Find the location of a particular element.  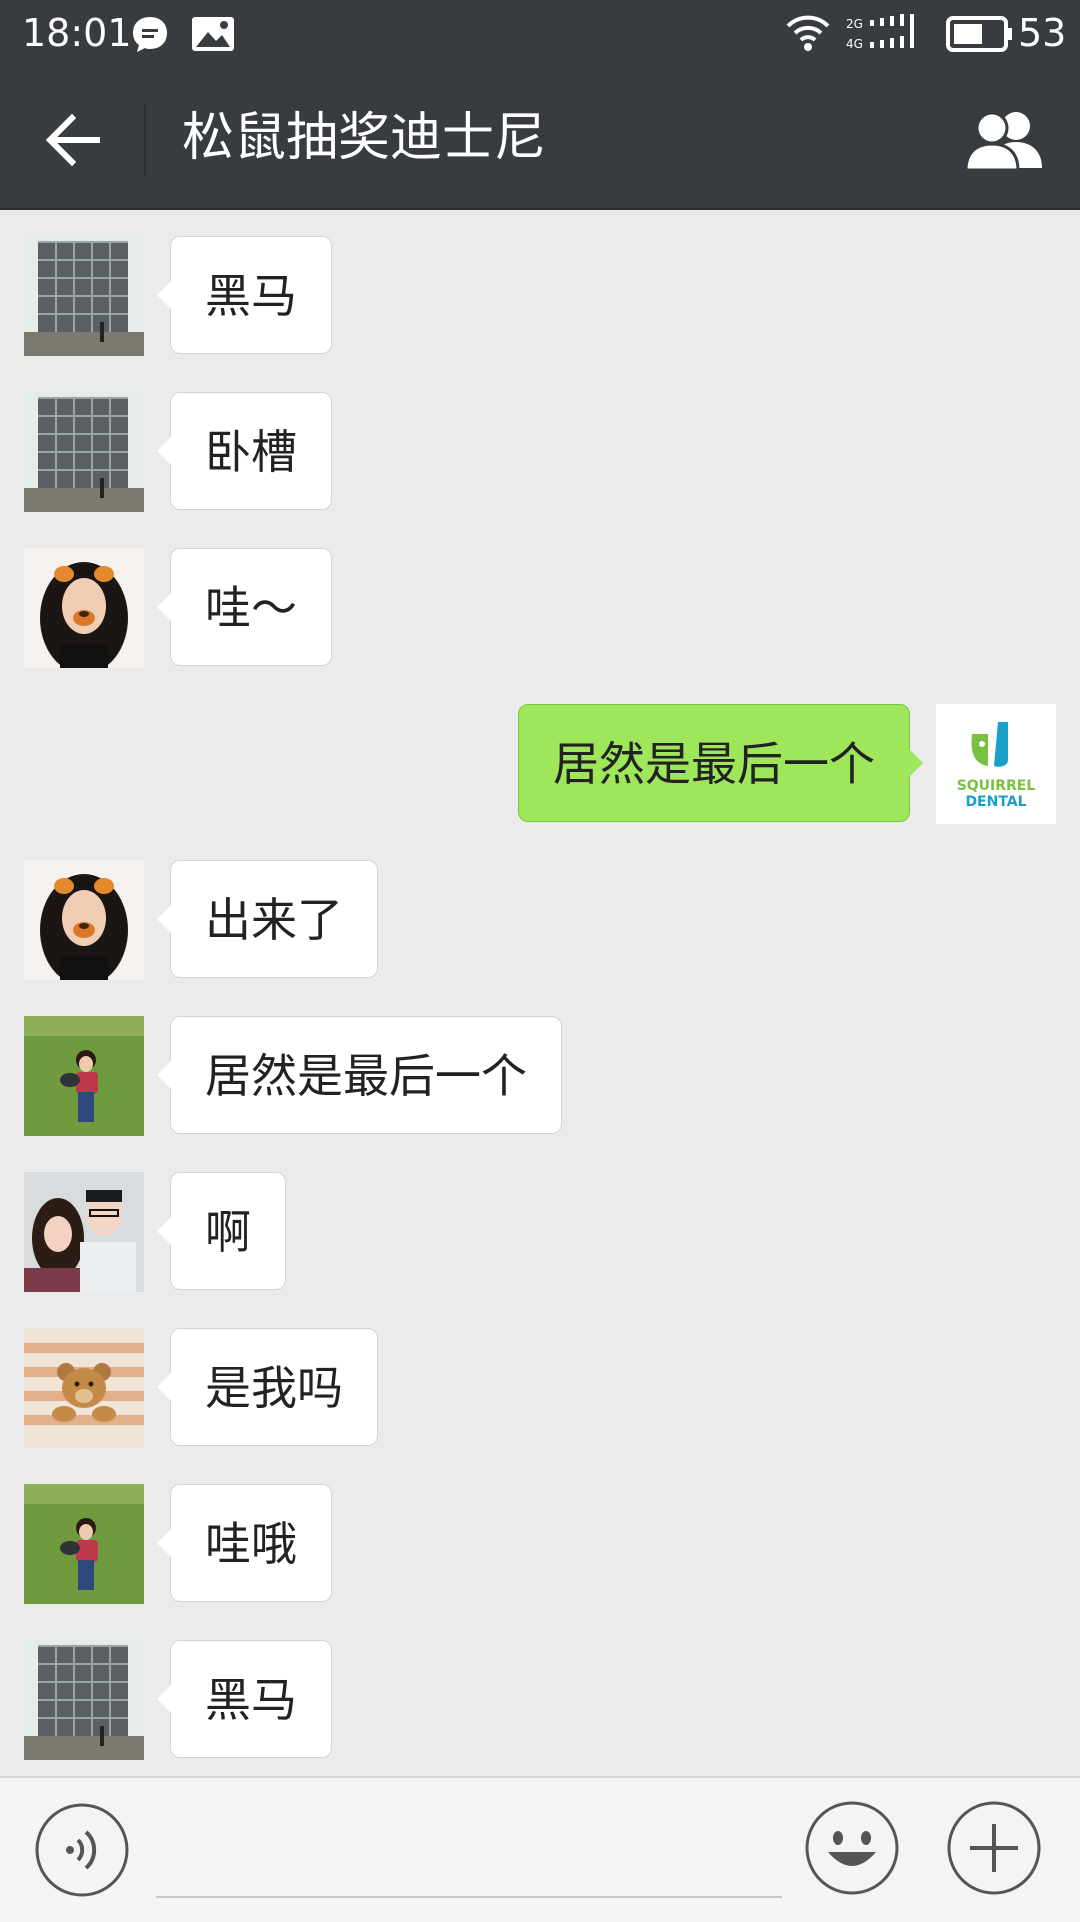

message-item: SQUIRREL DENTAL 居然是最后一个 is located at coordinates (540, 764).